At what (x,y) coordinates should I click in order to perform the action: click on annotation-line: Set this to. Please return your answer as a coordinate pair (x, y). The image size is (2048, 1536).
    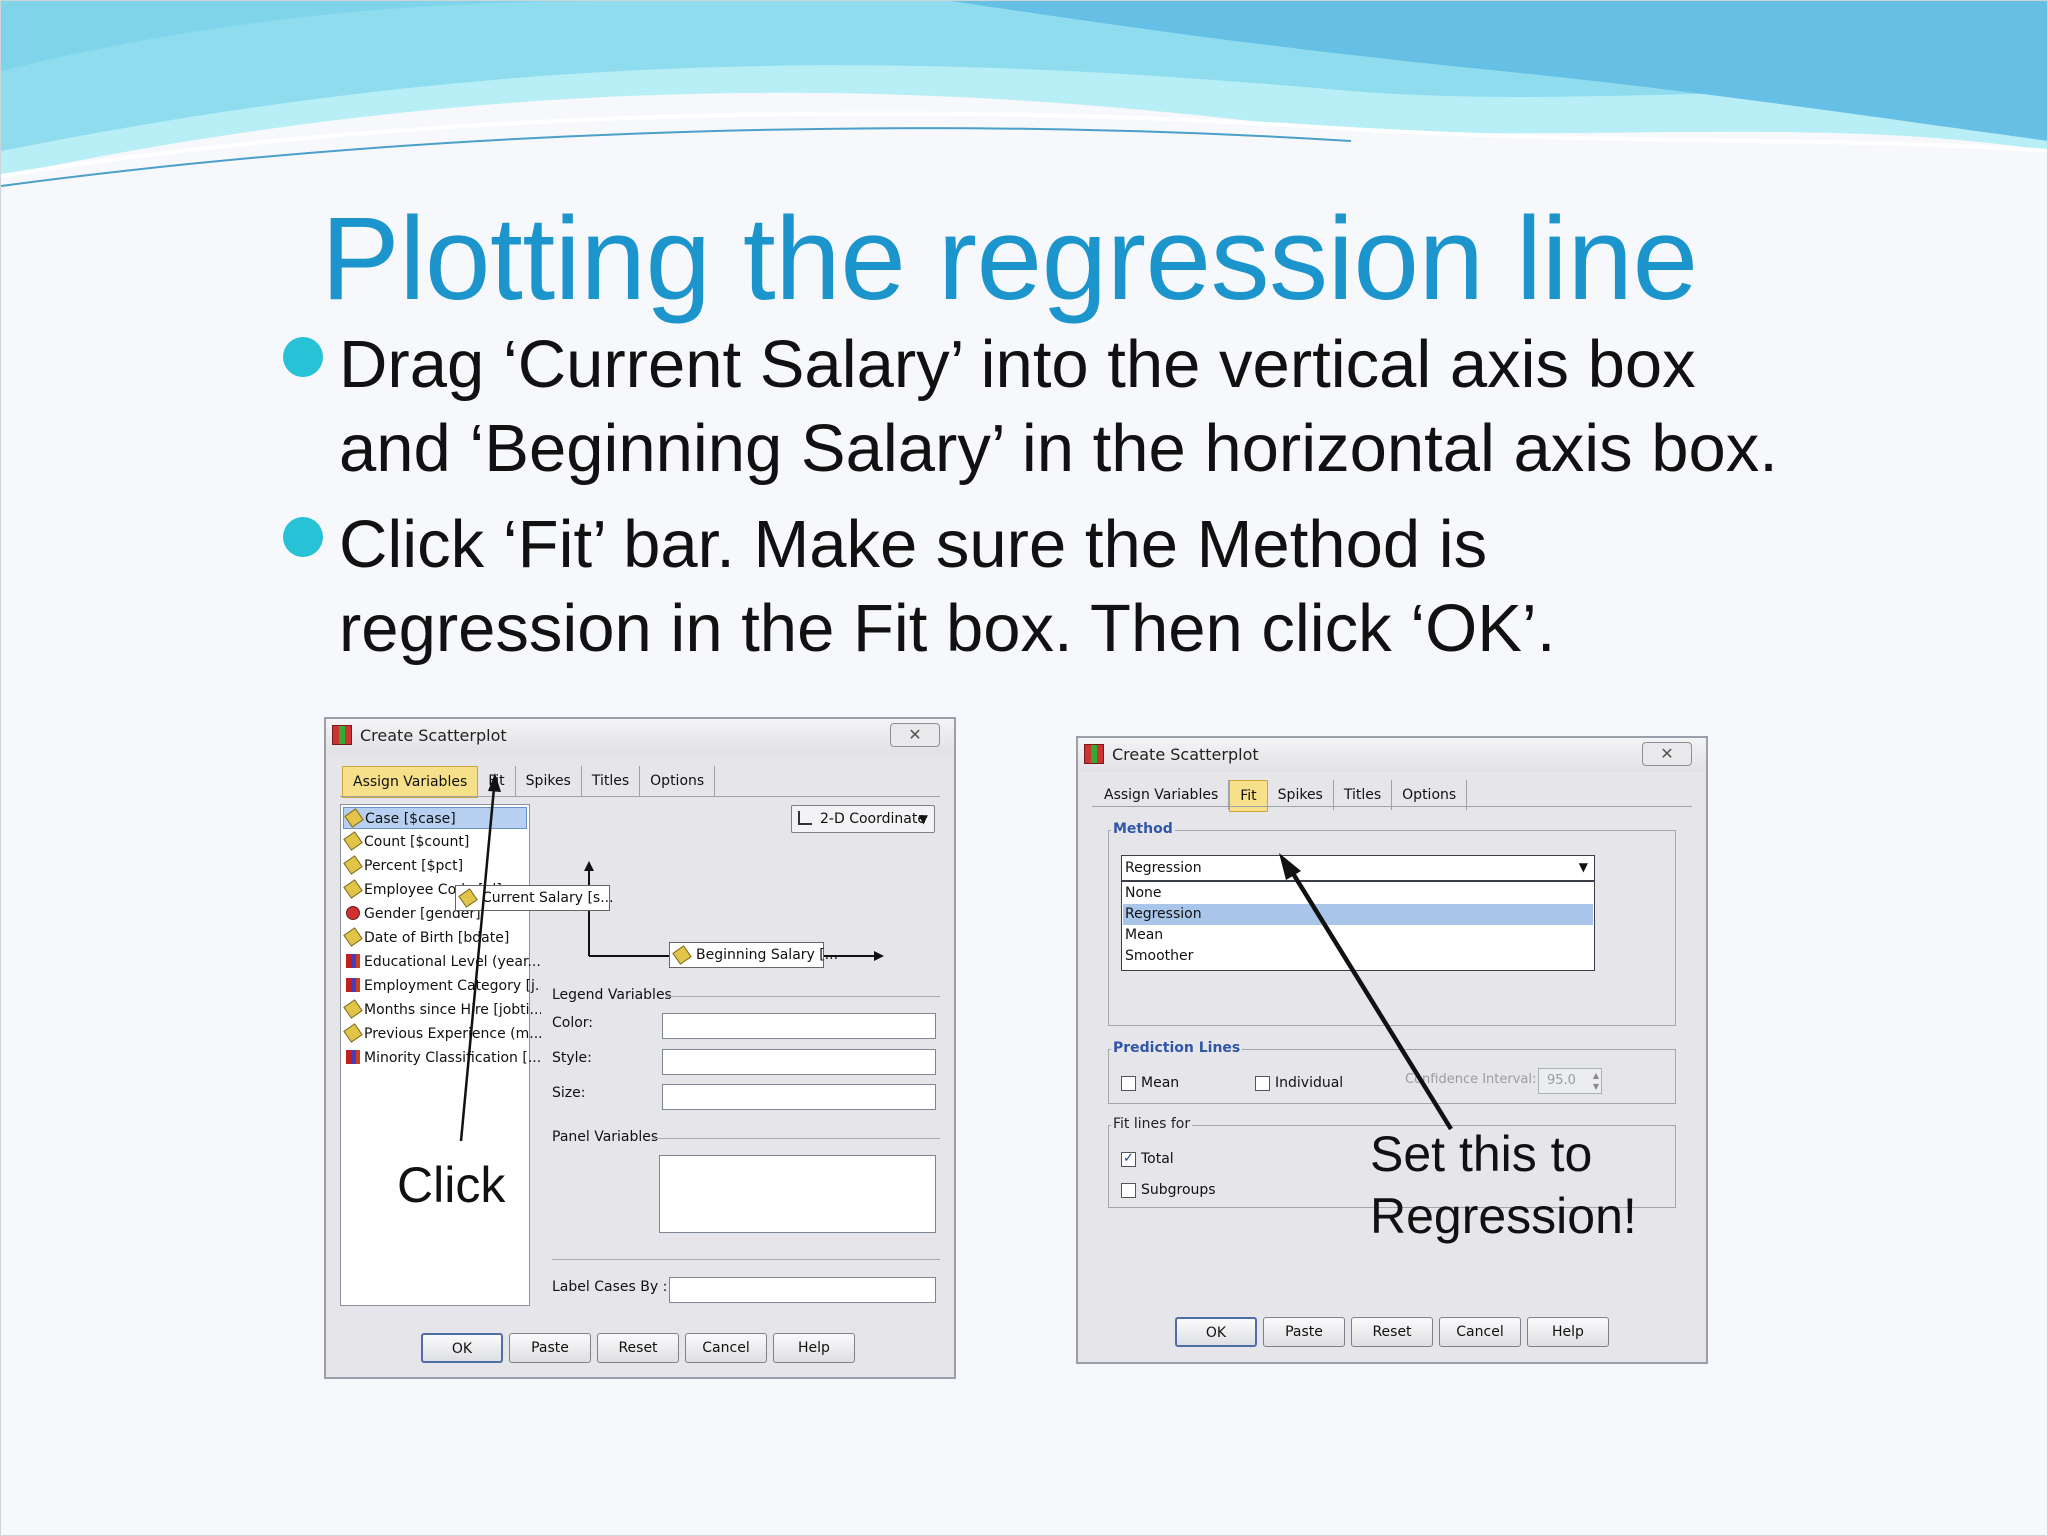
    Looking at the image, I should click on (1481, 1154).